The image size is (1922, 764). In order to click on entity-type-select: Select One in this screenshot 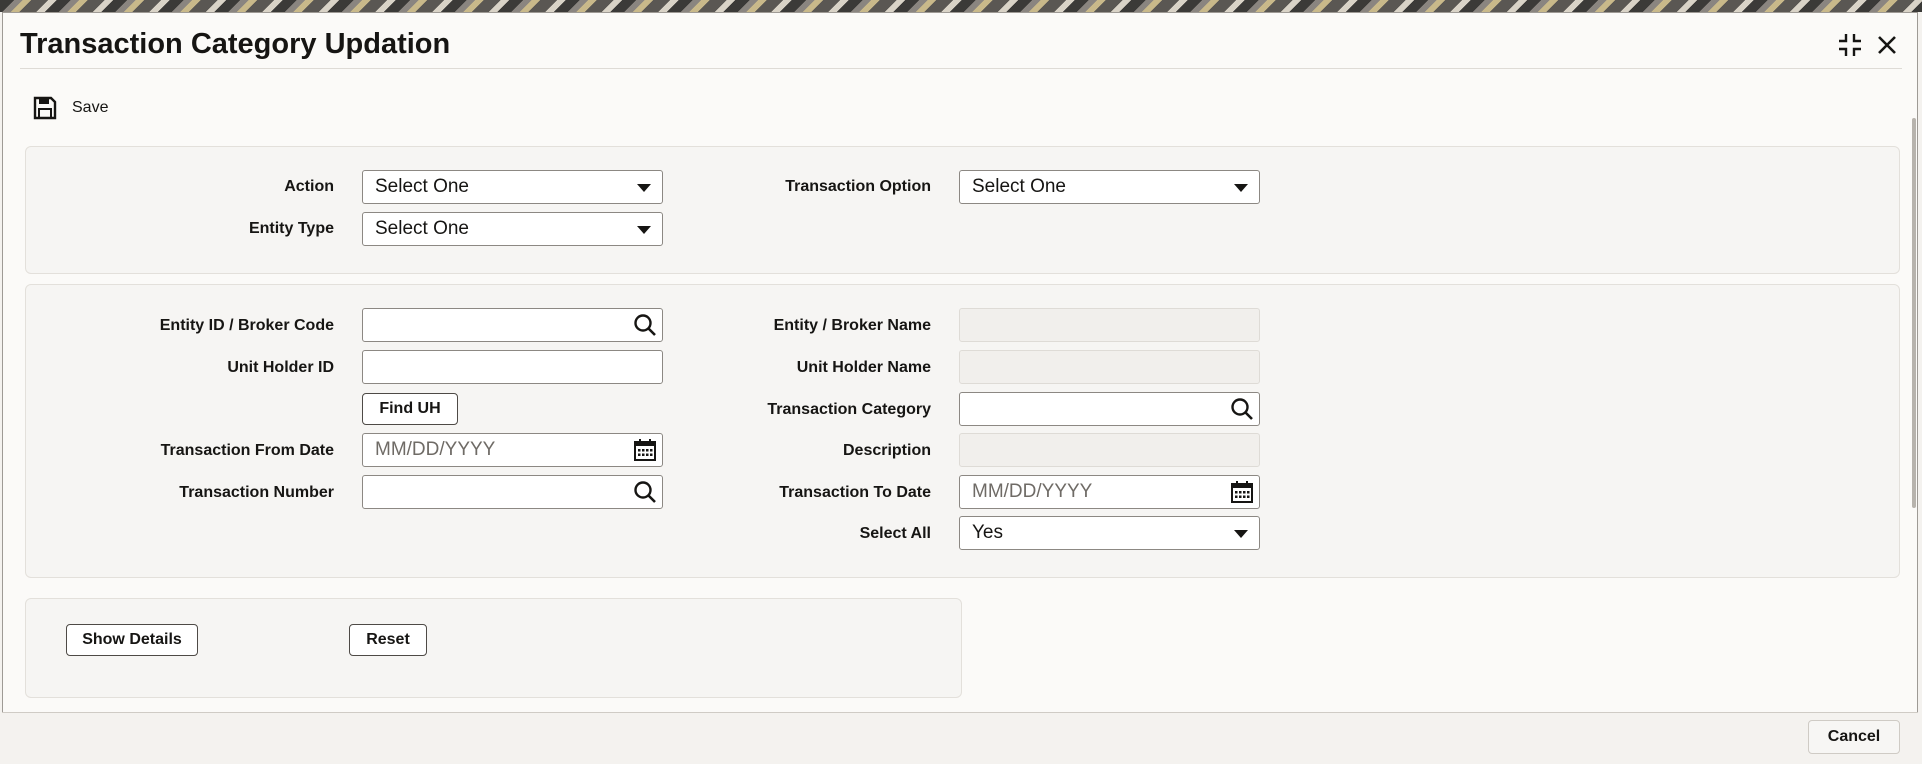, I will do `click(512, 229)`.